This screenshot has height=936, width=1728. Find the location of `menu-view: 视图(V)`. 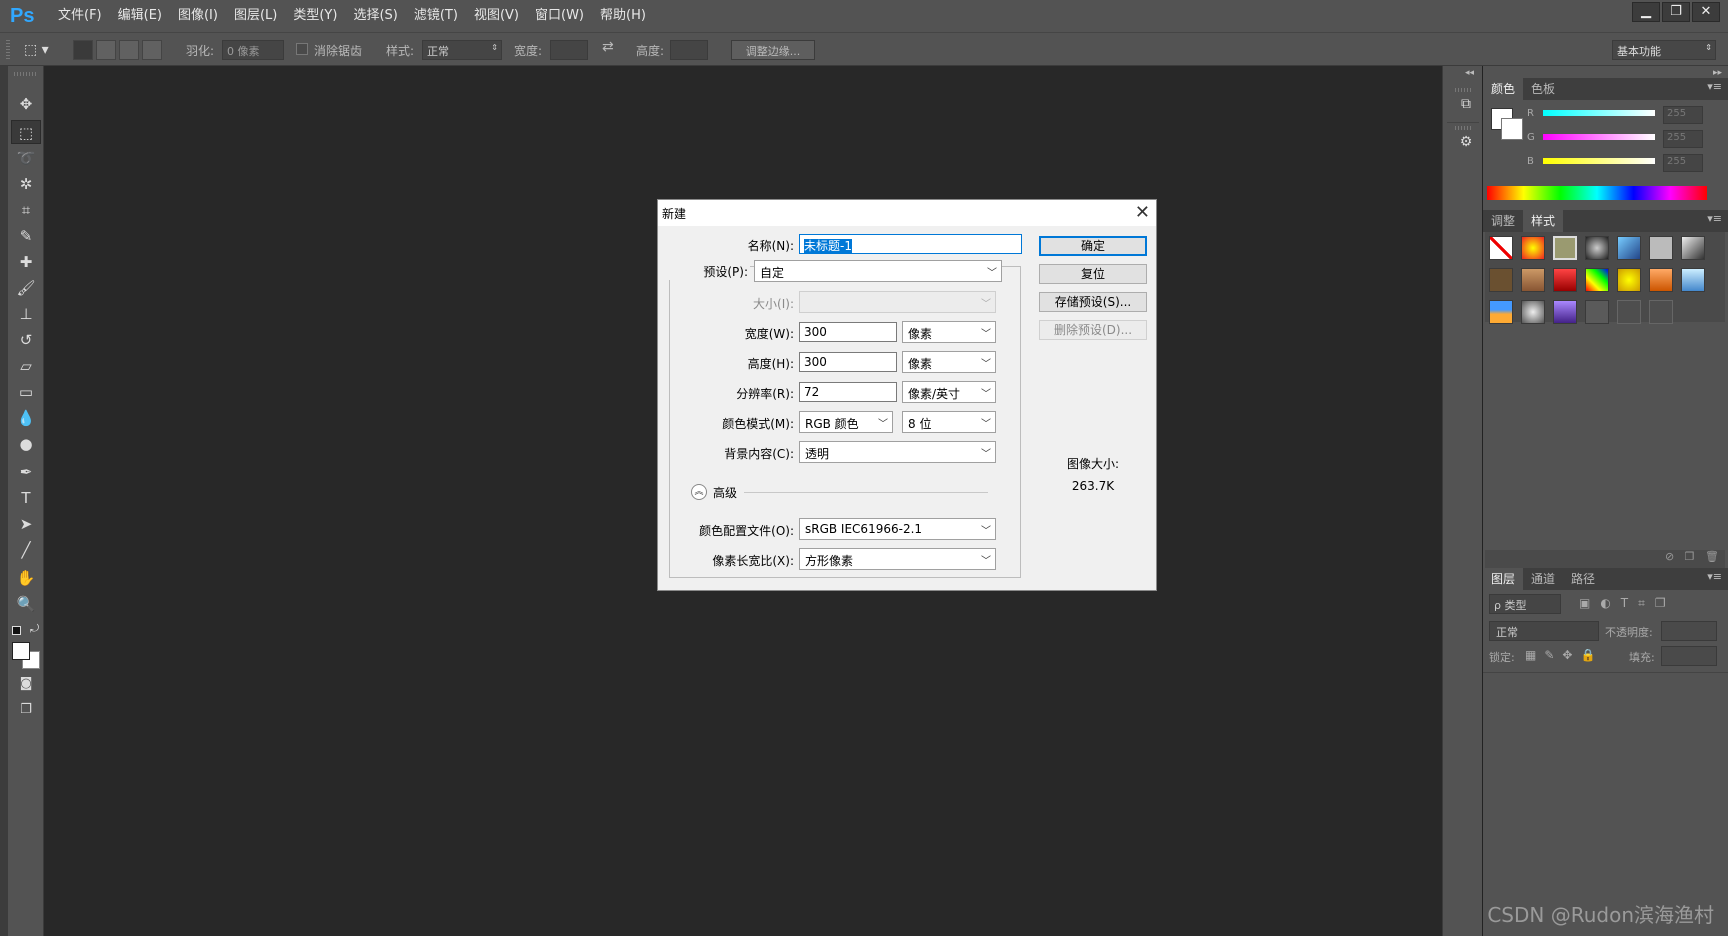

menu-view: 视图(V) is located at coordinates (496, 16).